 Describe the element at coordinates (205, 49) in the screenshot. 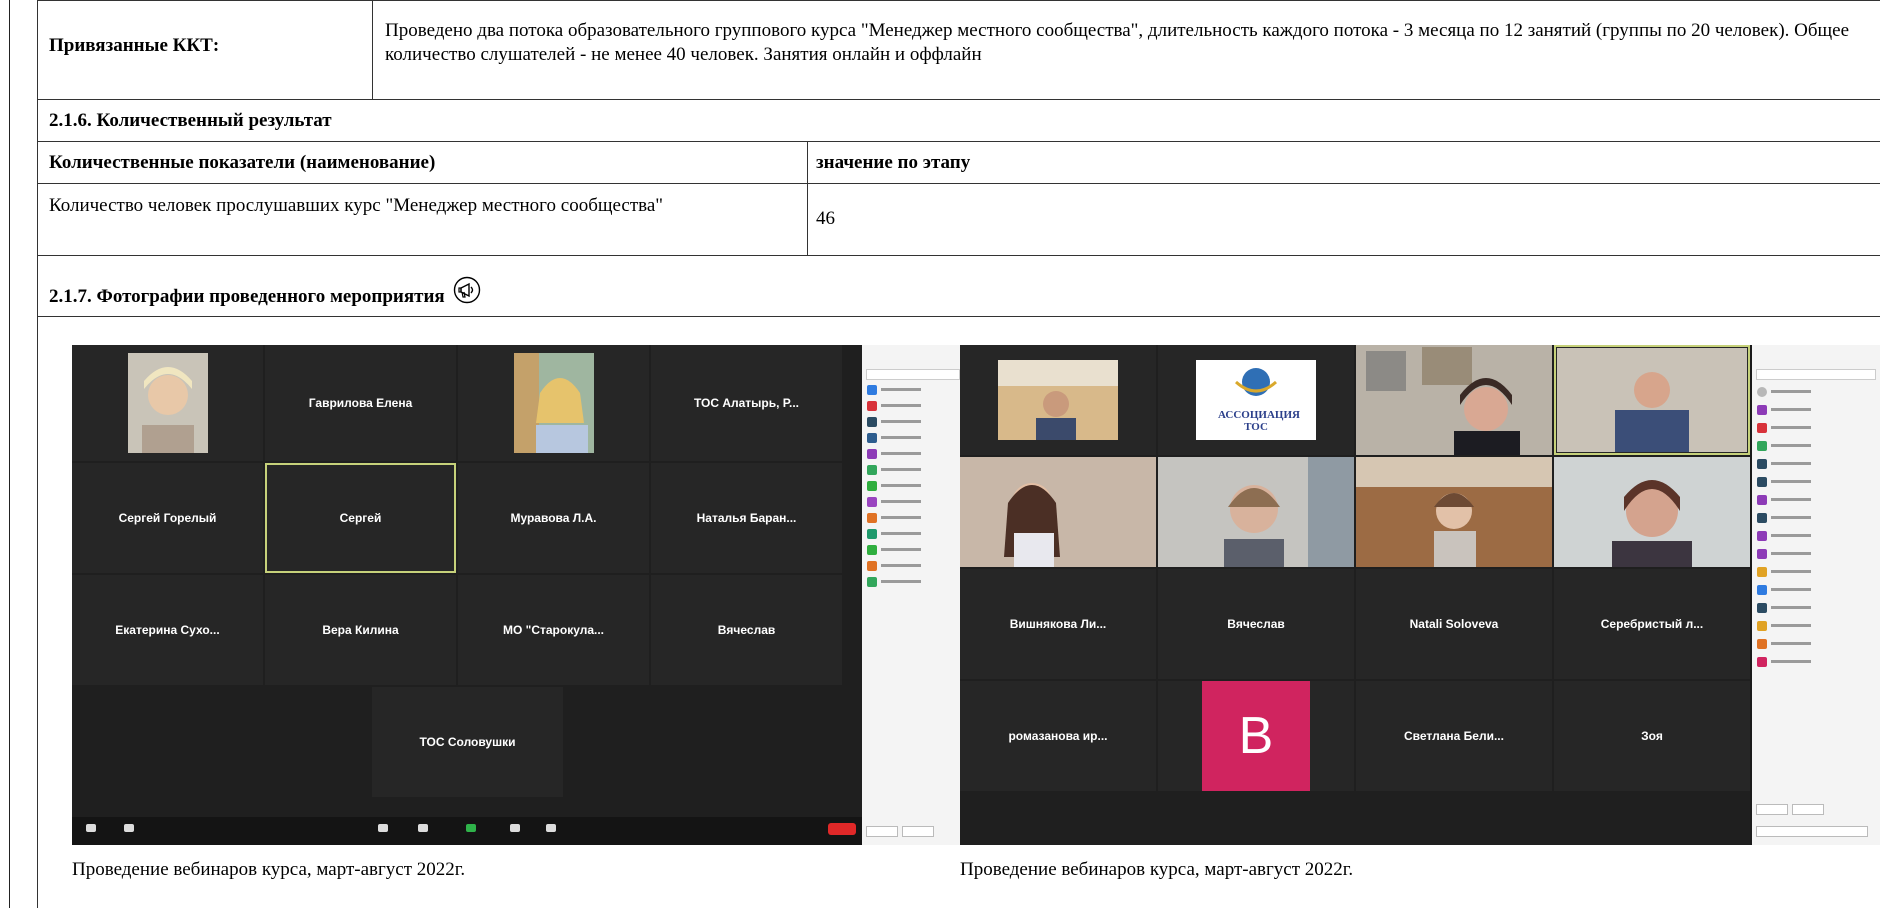

I see `kkt-label: Привязанные ККТ:` at that location.